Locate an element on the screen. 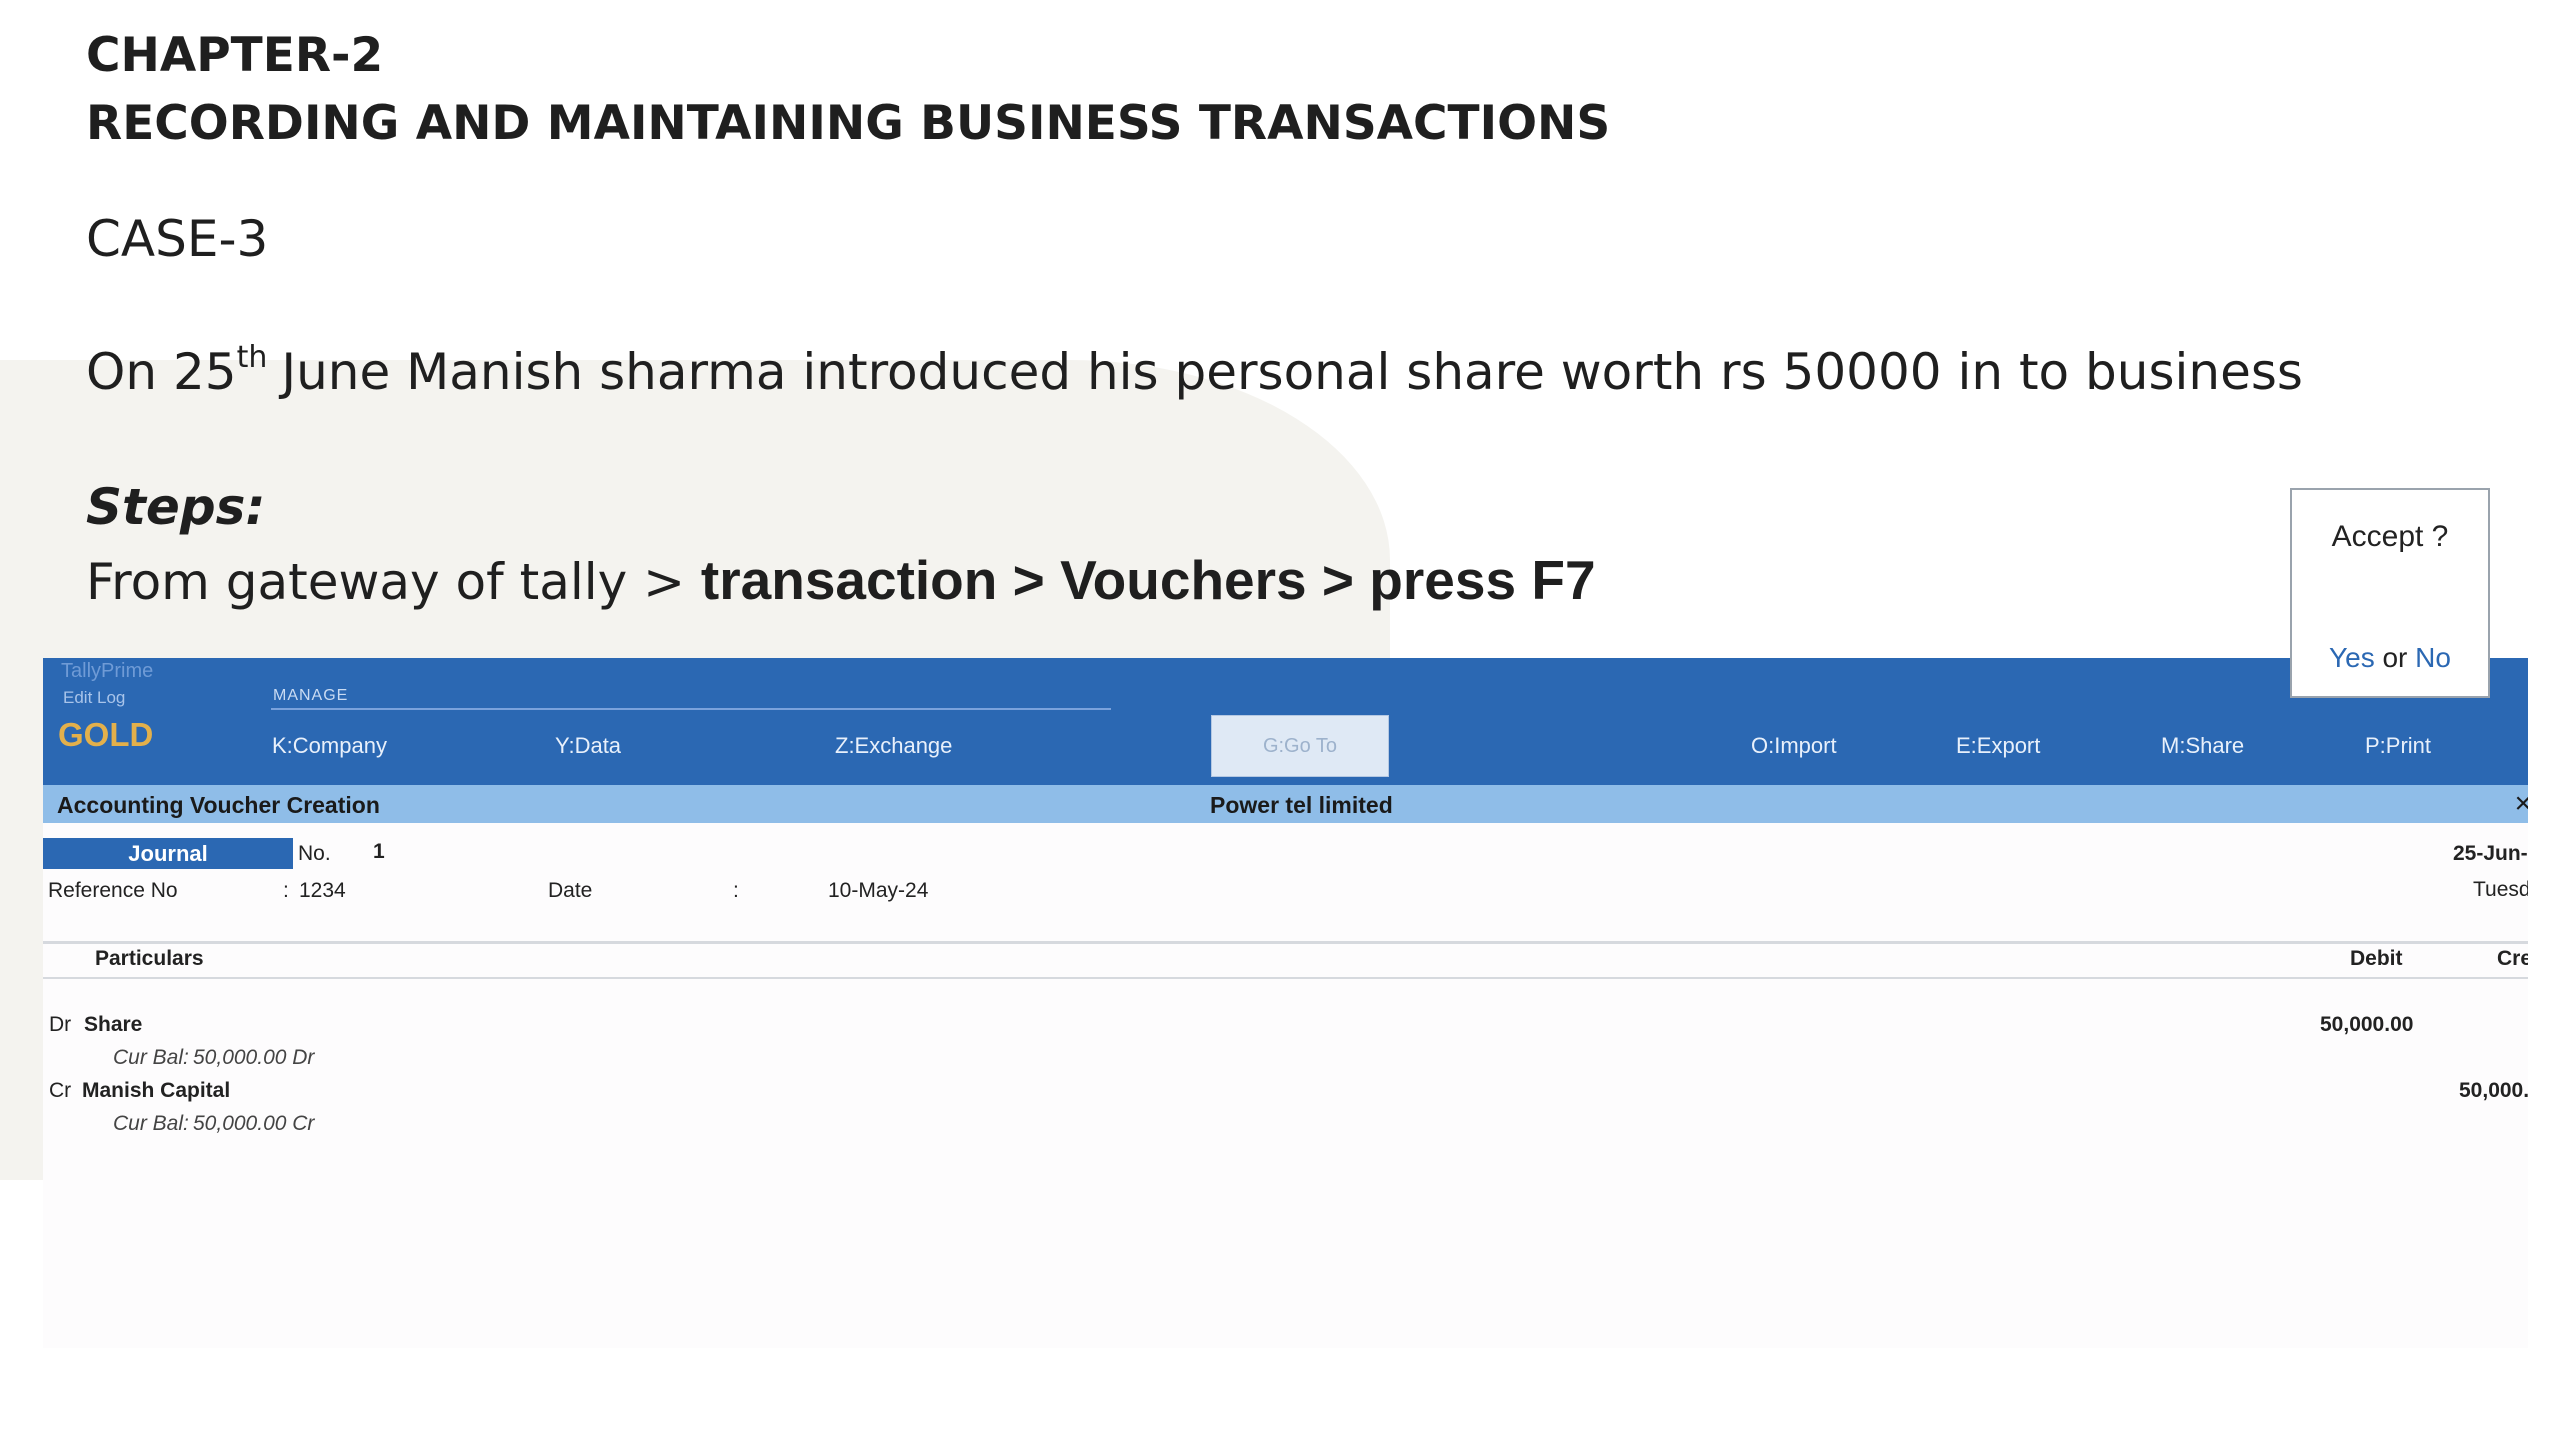 This screenshot has height=1440, width=2560. accept-yes-button: Yes is located at coordinates (2352, 657).